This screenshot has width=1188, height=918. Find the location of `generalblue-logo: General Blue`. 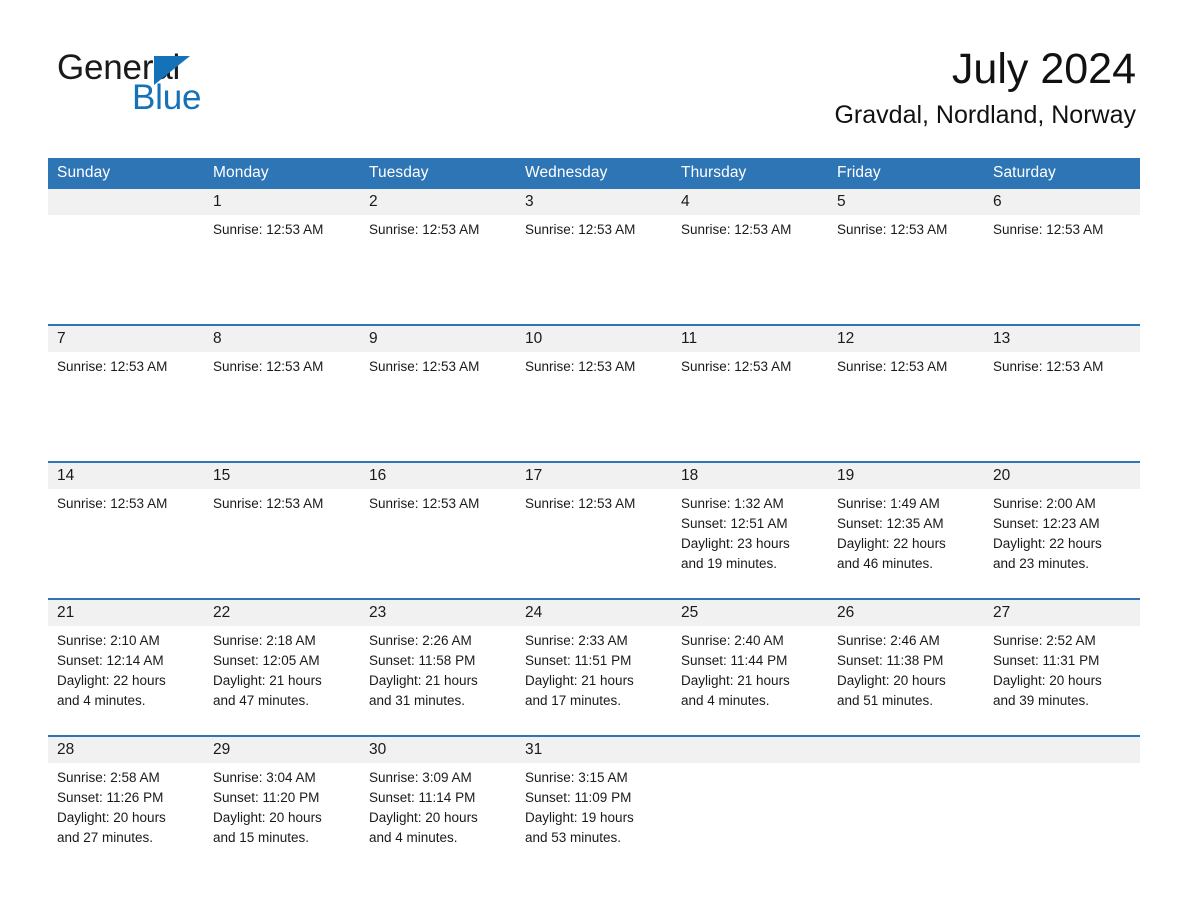

generalblue-logo: General Blue is located at coordinates (187, 85).